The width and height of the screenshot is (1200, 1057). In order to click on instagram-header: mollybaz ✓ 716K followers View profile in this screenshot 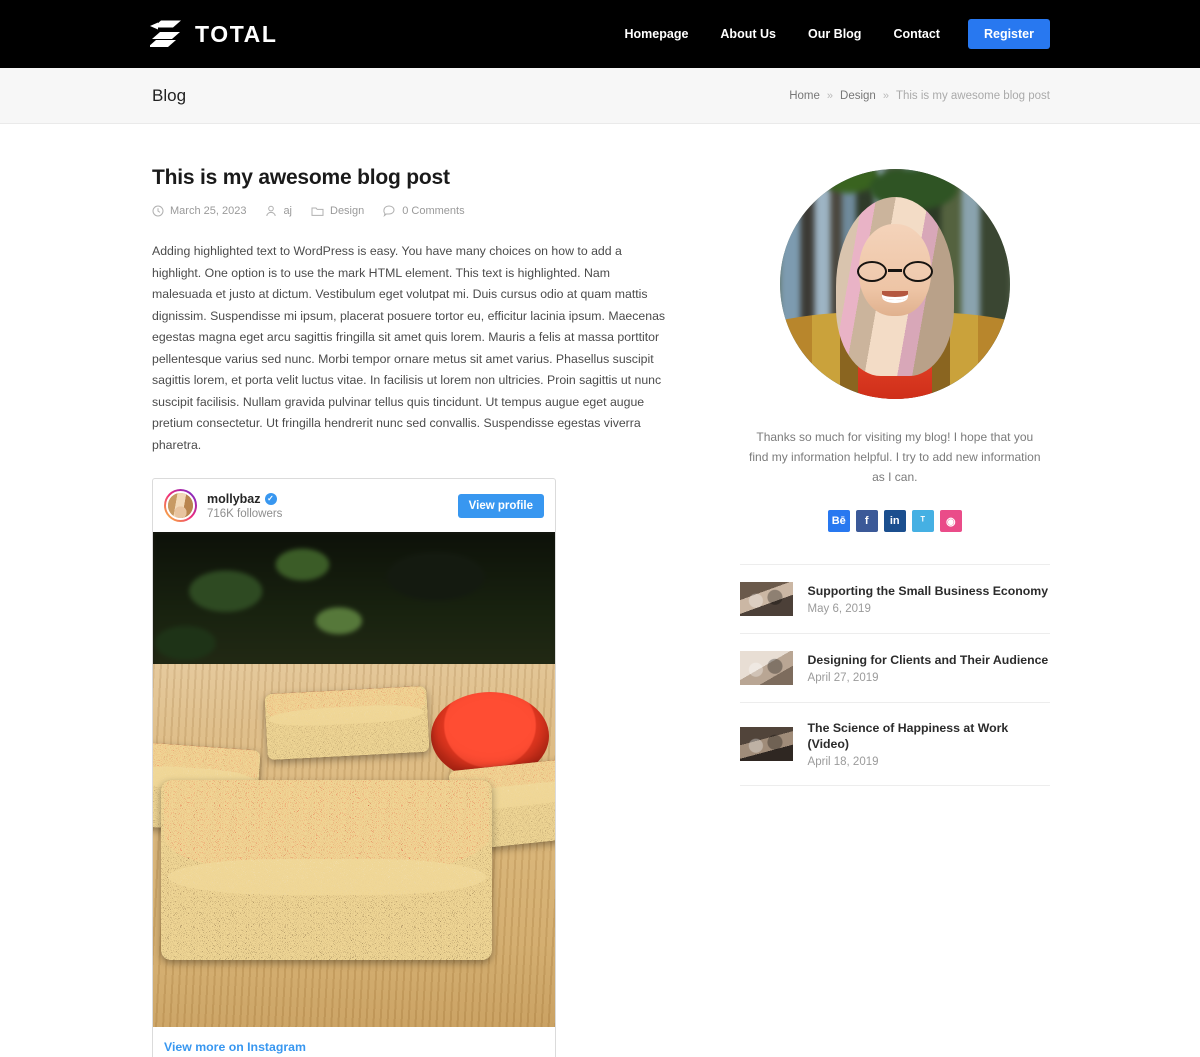, I will do `click(354, 505)`.